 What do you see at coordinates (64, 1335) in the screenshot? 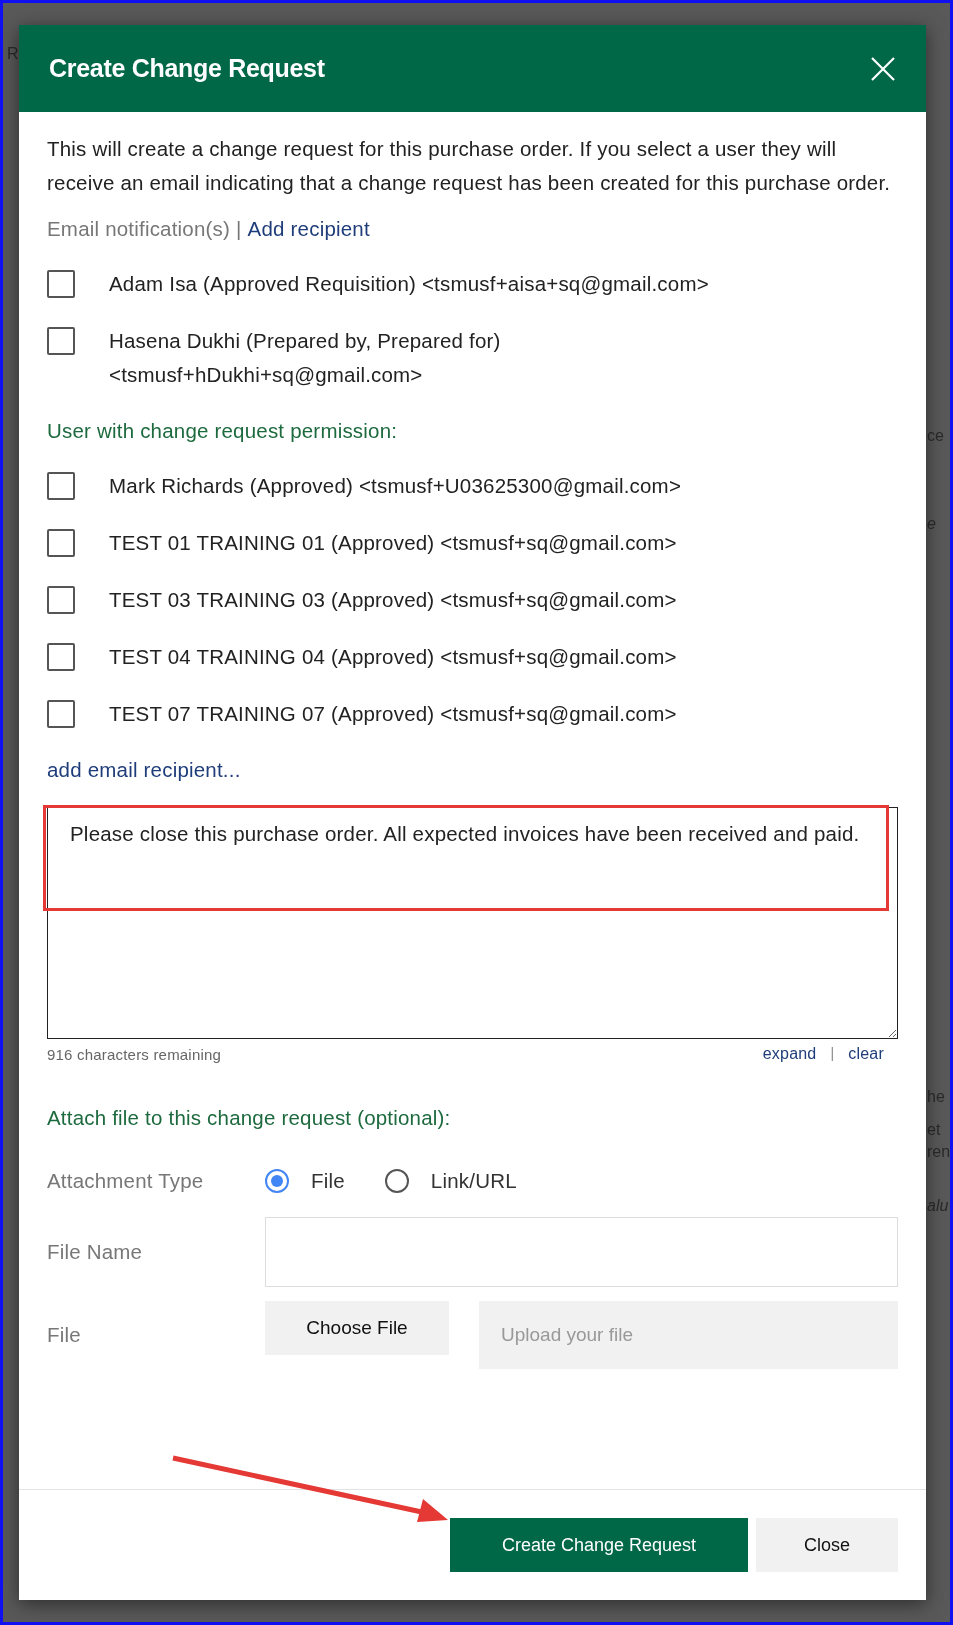
I see `file-label: File` at bounding box center [64, 1335].